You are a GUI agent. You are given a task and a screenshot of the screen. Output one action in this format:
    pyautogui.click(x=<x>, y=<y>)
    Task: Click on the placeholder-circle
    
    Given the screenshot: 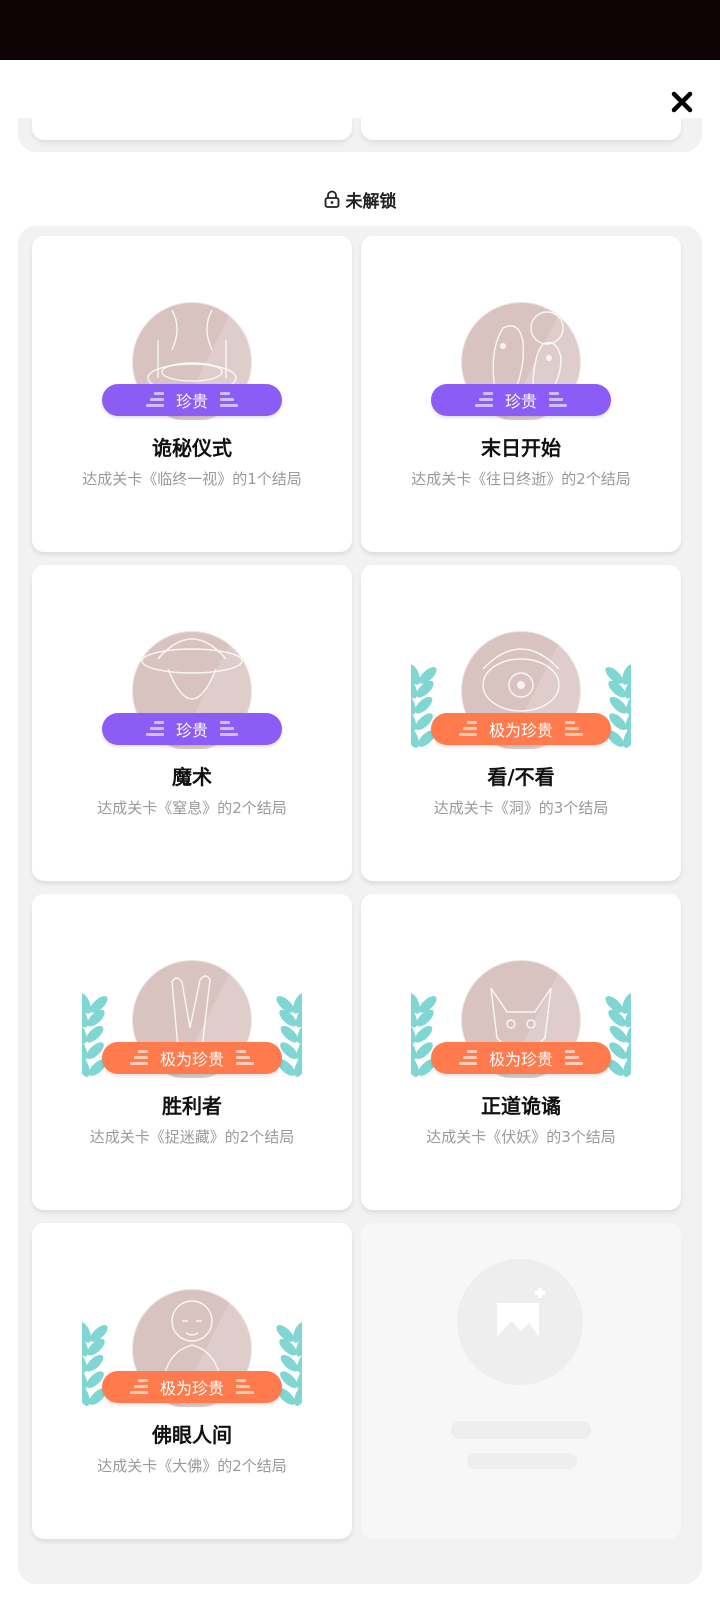 What is the action you would take?
    pyautogui.click(x=520, y=1322)
    